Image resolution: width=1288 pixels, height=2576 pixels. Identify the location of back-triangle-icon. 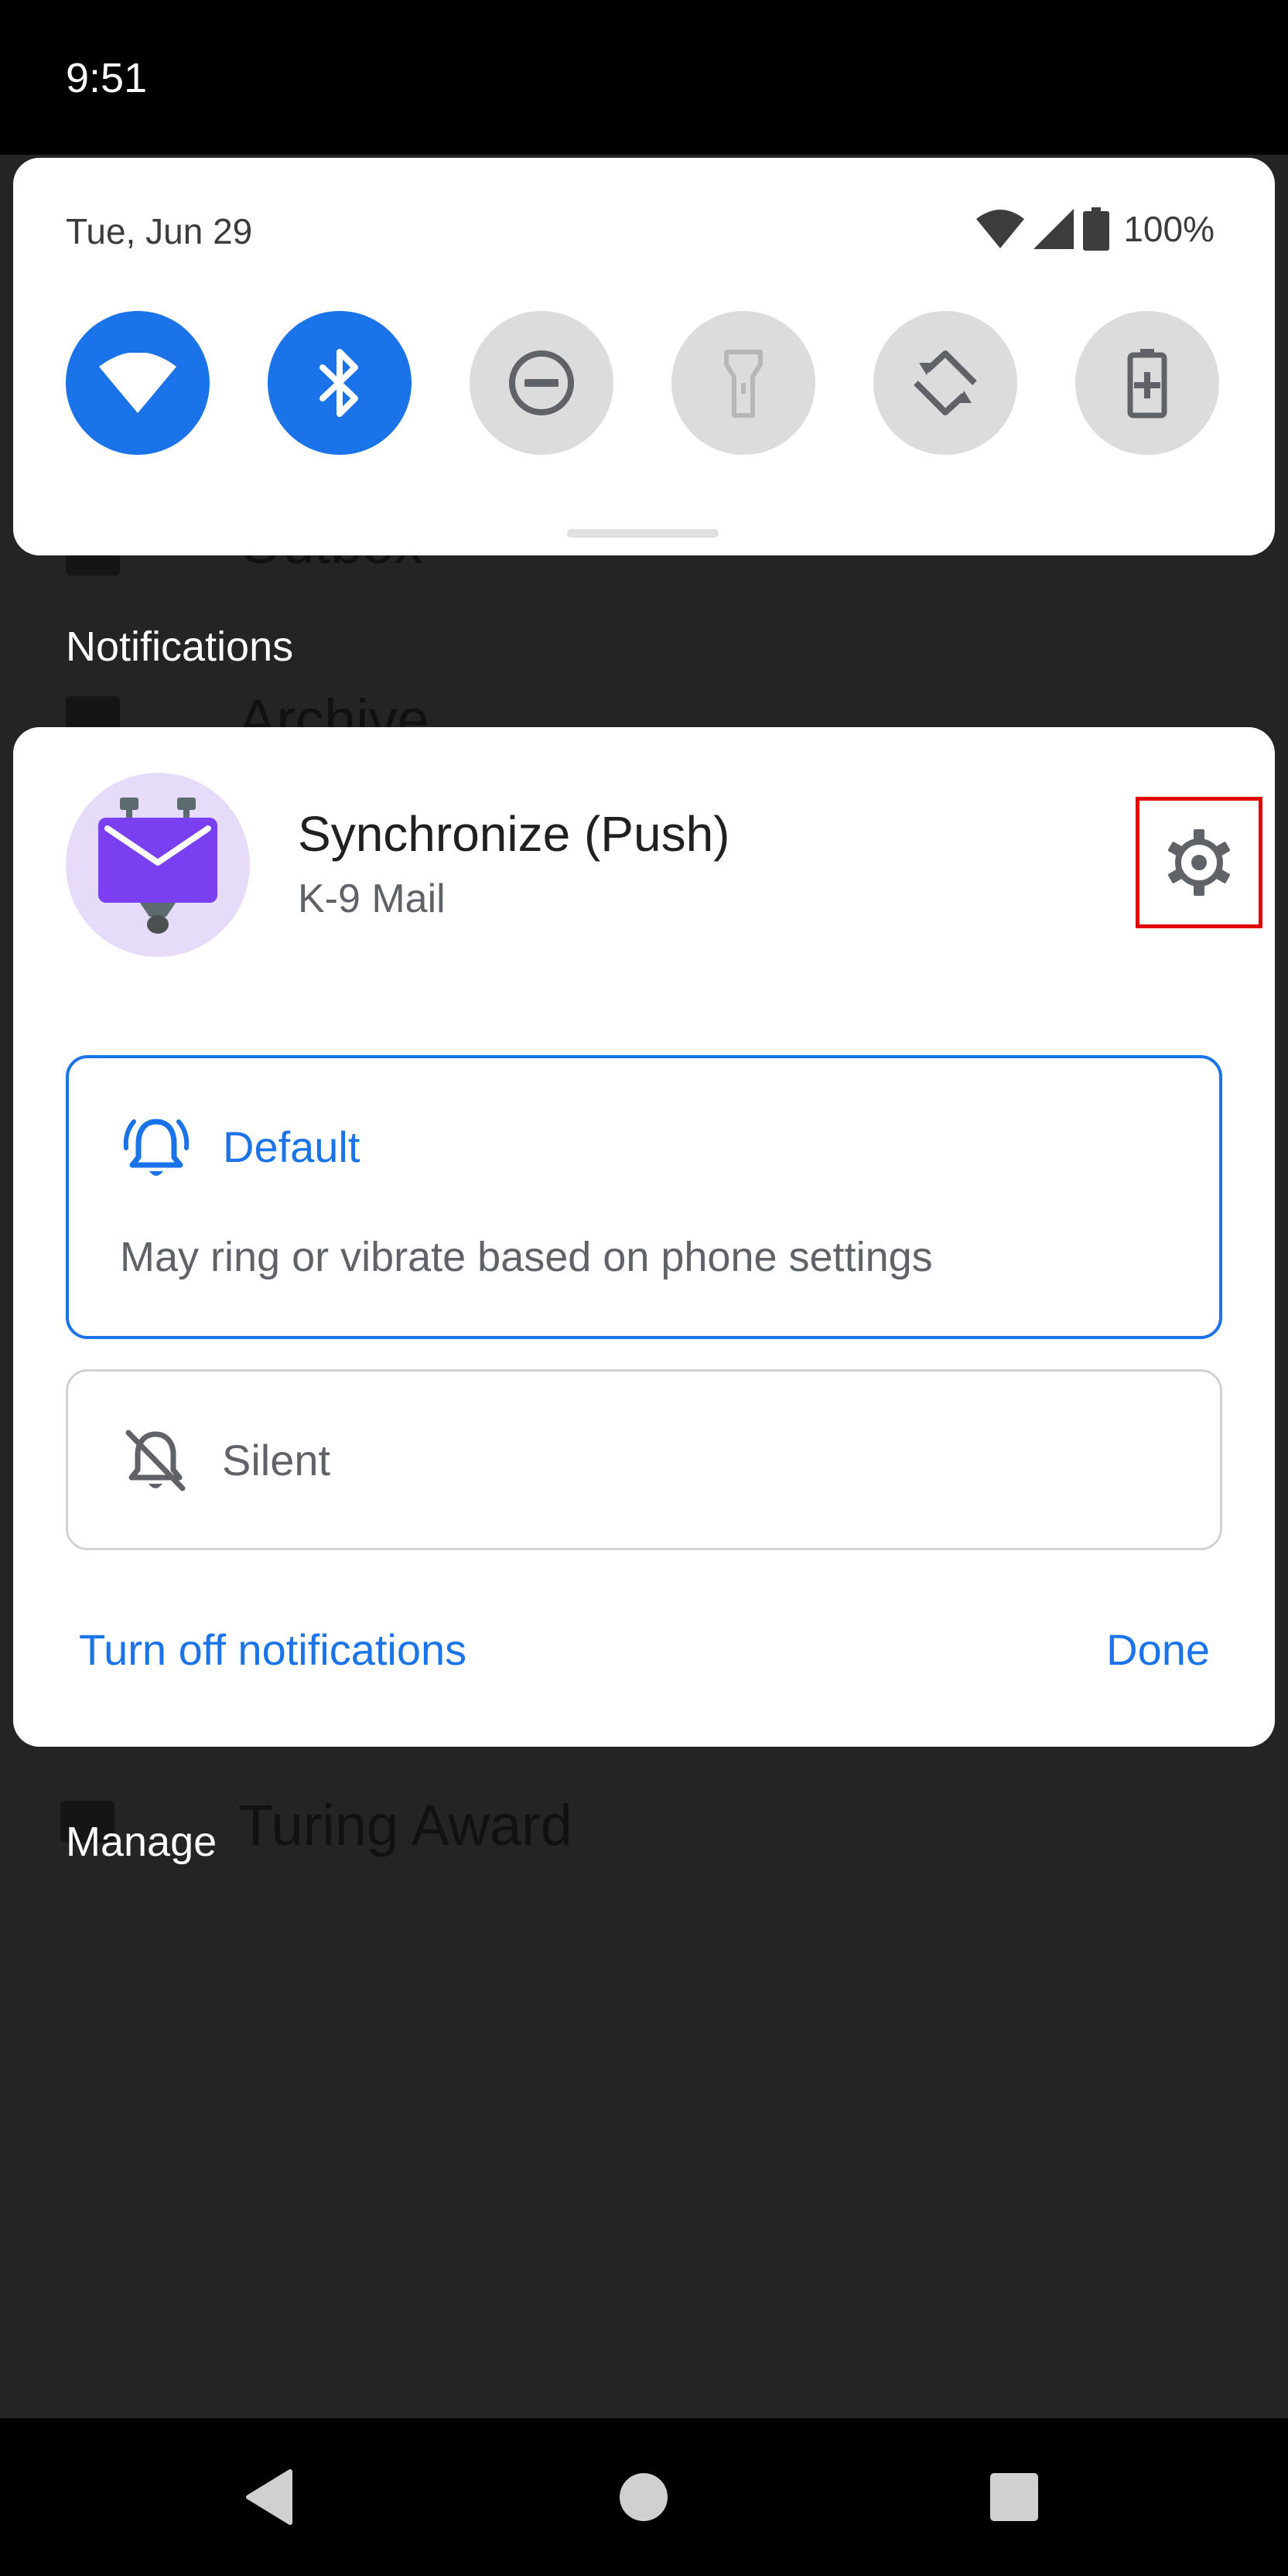
(269, 2497).